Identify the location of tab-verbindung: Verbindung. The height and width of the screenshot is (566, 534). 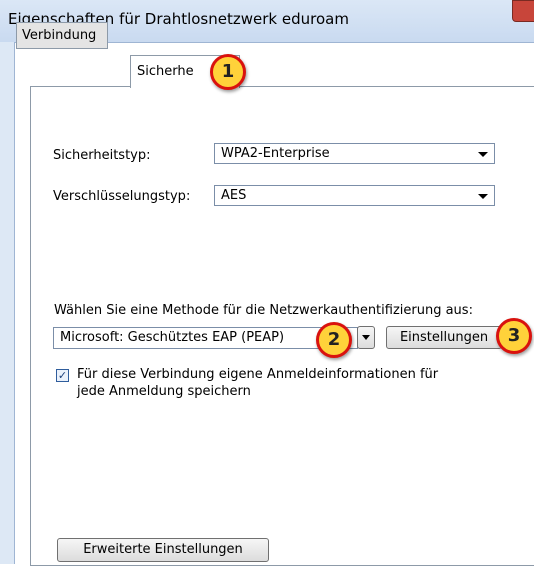
(62, 35).